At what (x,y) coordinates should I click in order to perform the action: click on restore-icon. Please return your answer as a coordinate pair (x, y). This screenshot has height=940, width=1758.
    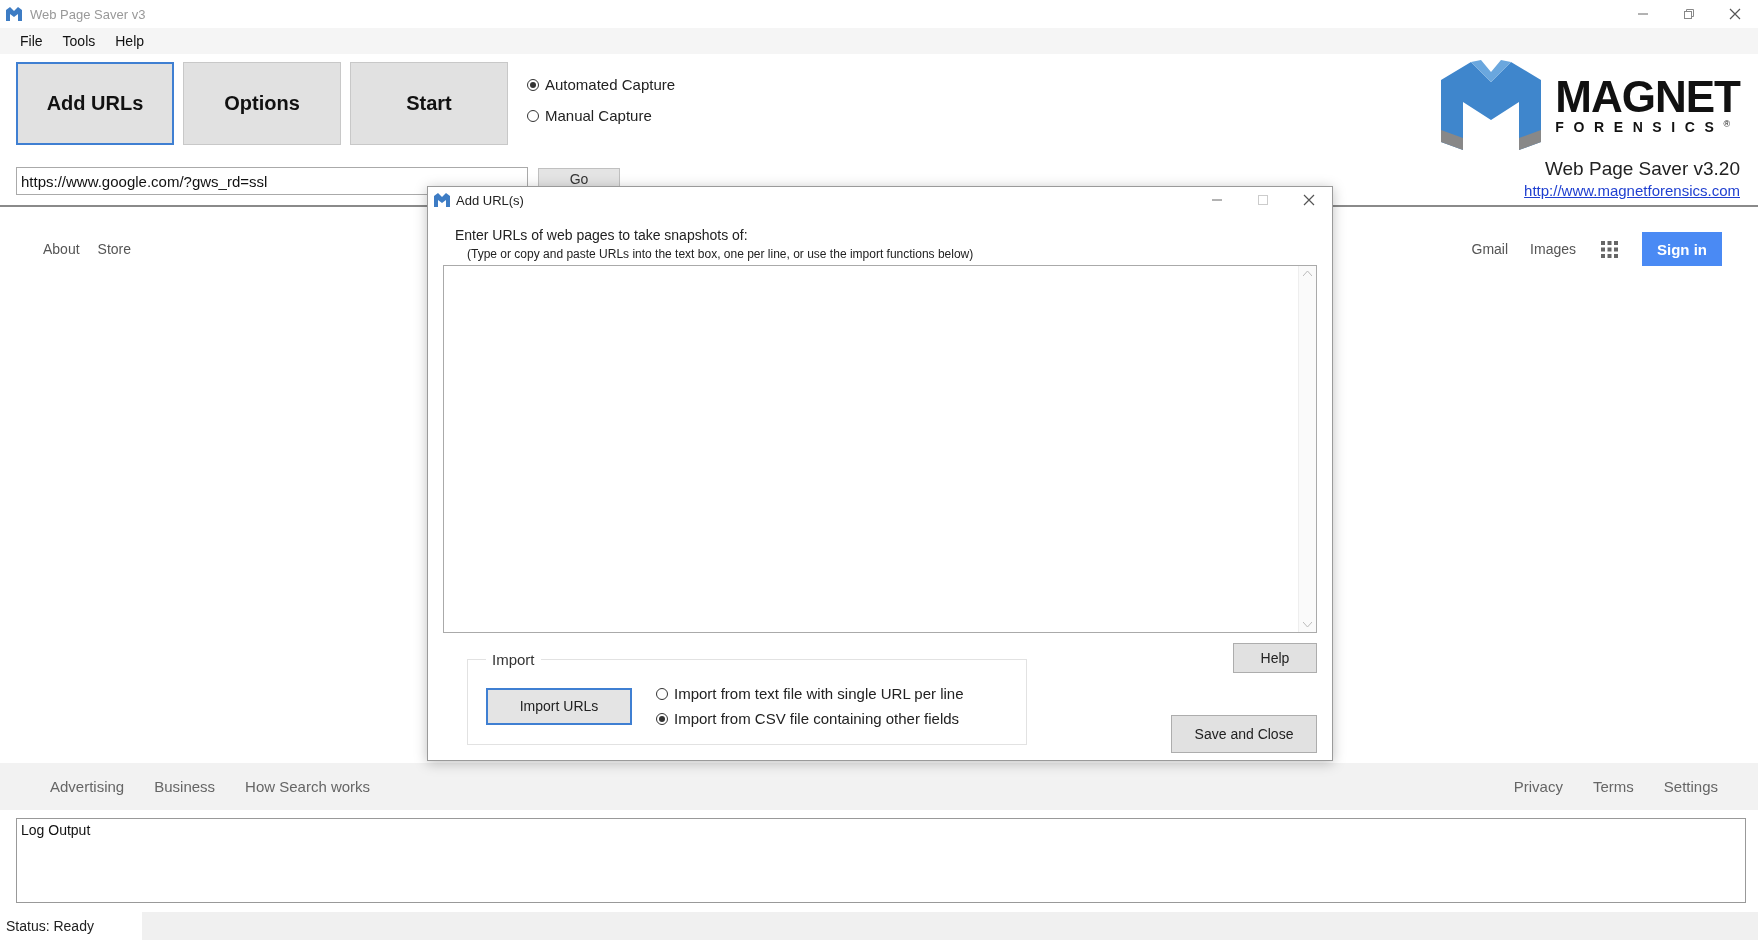
    Looking at the image, I should click on (1689, 14).